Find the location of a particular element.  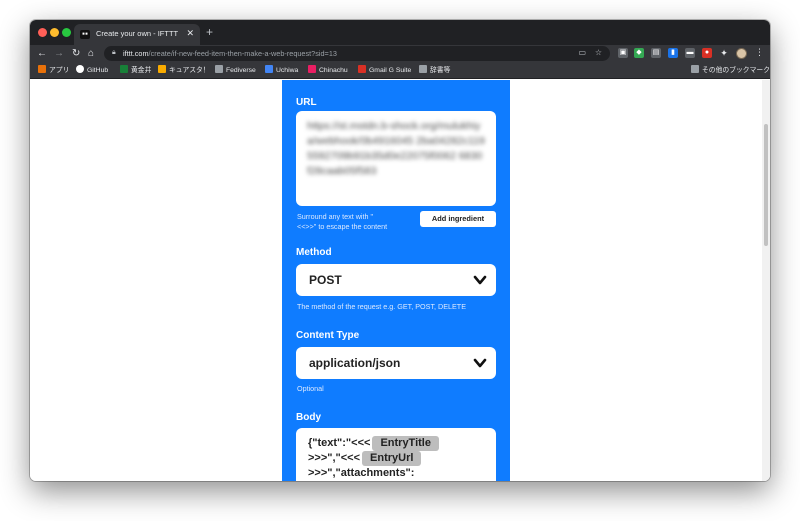

forward-arrow-icon: → is located at coordinates (59, 53).